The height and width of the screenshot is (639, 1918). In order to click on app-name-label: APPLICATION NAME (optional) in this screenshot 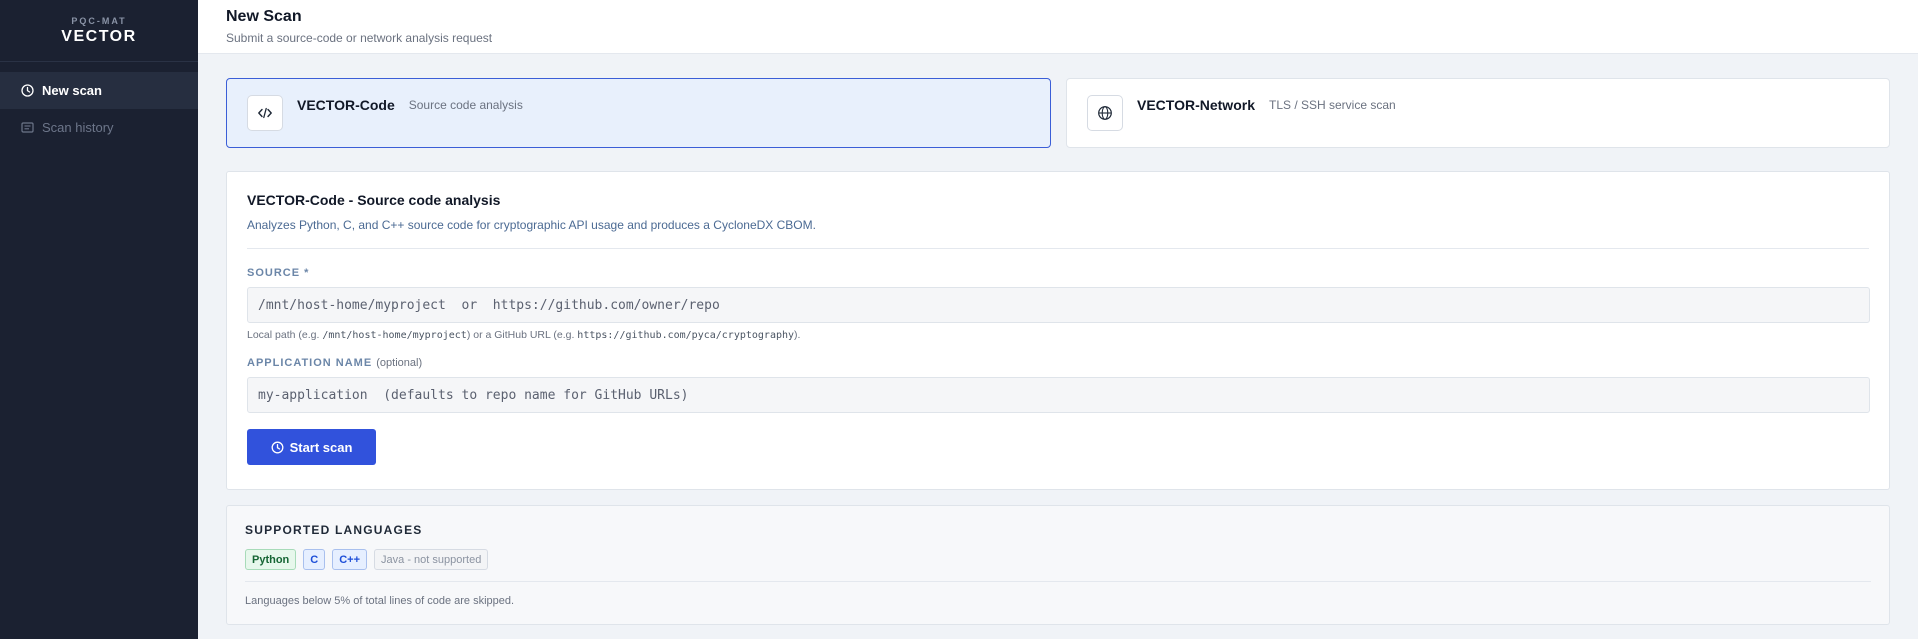, I will do `click(1058, 363)`.